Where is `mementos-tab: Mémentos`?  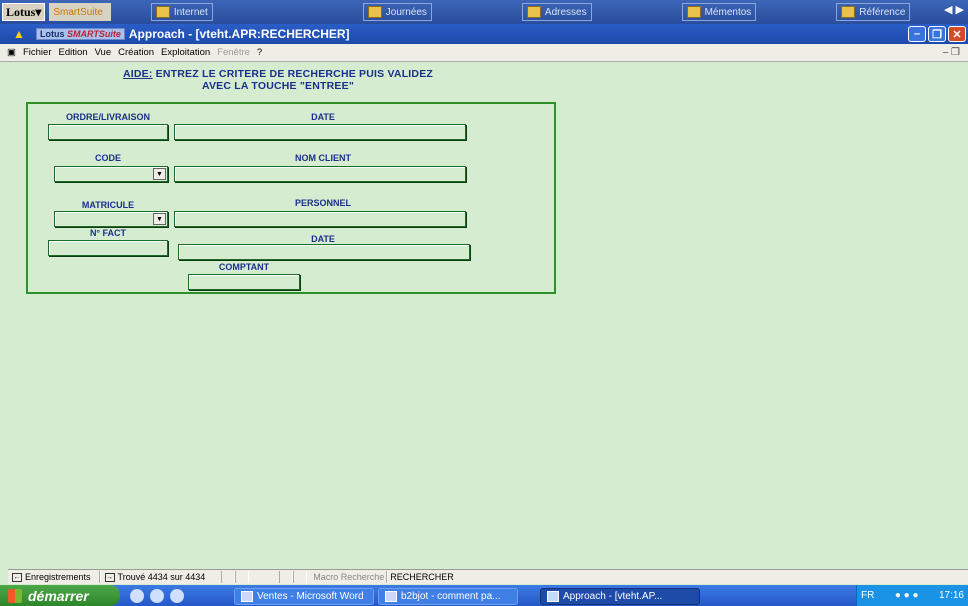
mementos-tab: Mémentos is located at coordinates (719, 12).